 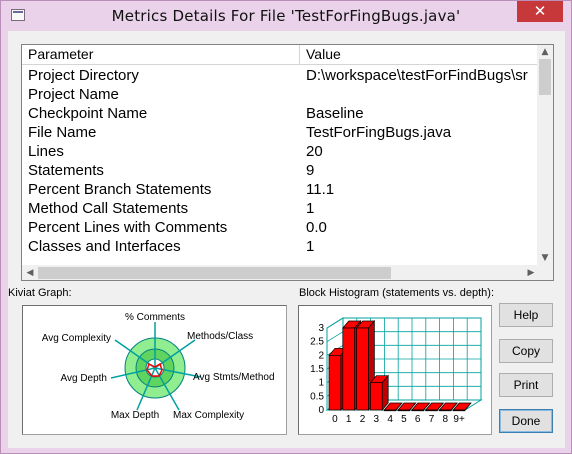 I want to click on histogram-y-tick: 1.5, so click(x=317, y=369).